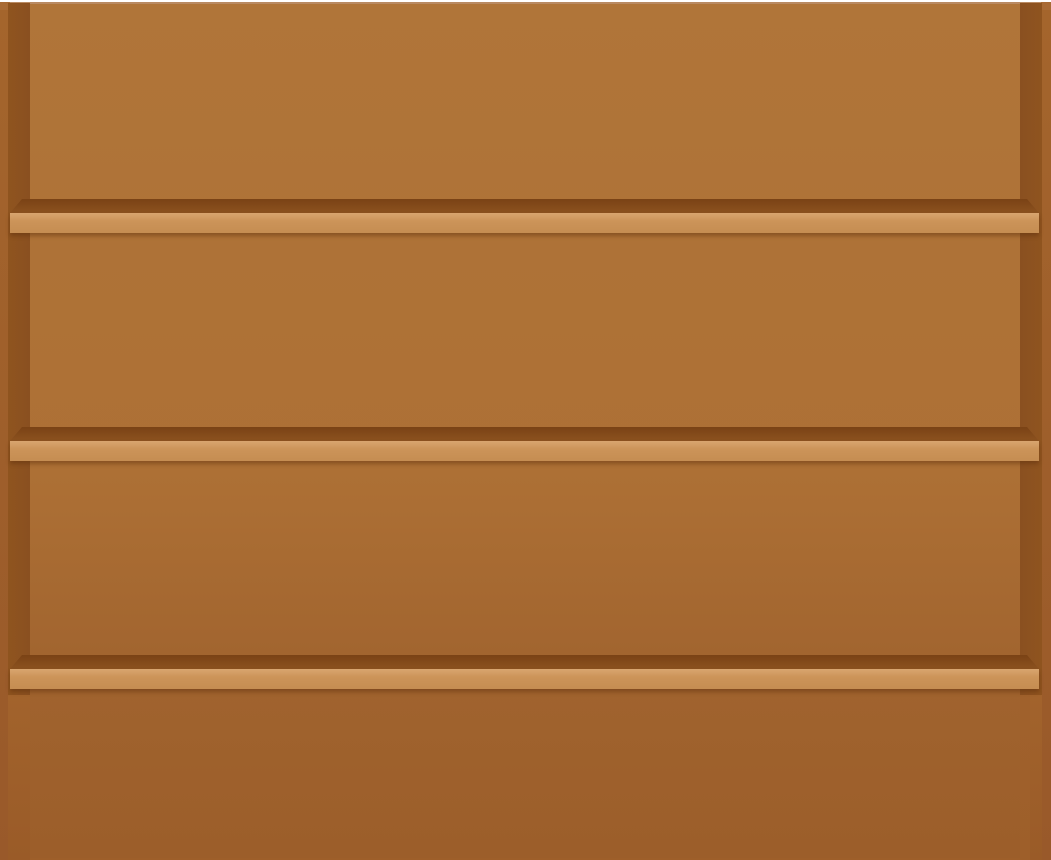 This screenshot has height=860, width=1051. I want to click on left-side-wall, so click(19, 349).